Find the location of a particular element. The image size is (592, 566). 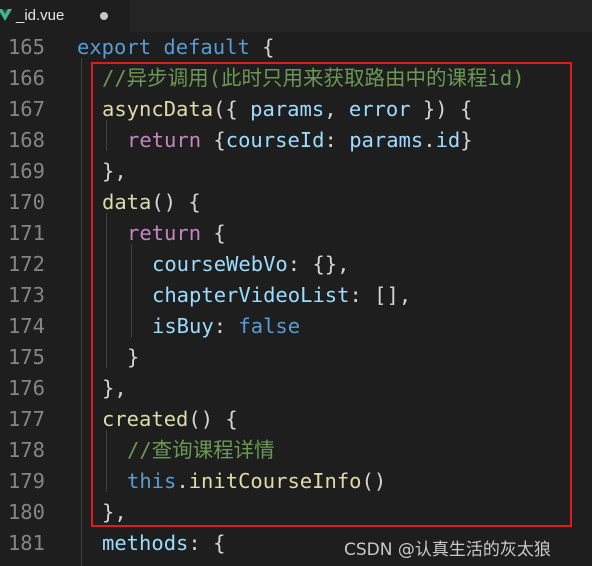

tab-bar: _id.vue is located at coordinates (296, 16).